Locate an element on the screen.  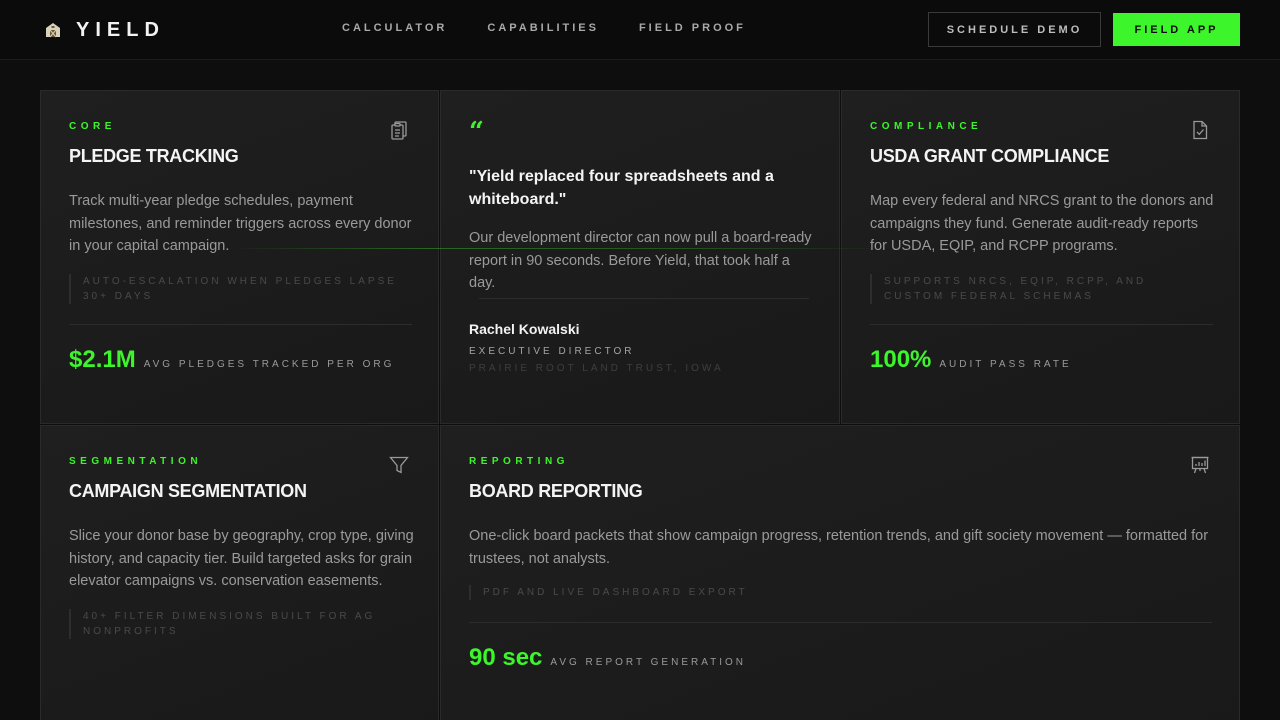
testimonial-author: Rachel Kowalski is located at coordinates (524, 329).